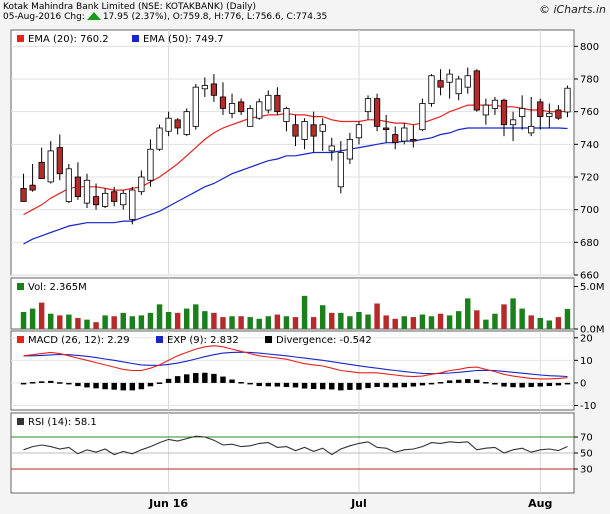 This screenshot has width=610, height=514. Describe the element at coordinates (589, 243) in the screenshot. I see `price-tick-label: 680` at that location.